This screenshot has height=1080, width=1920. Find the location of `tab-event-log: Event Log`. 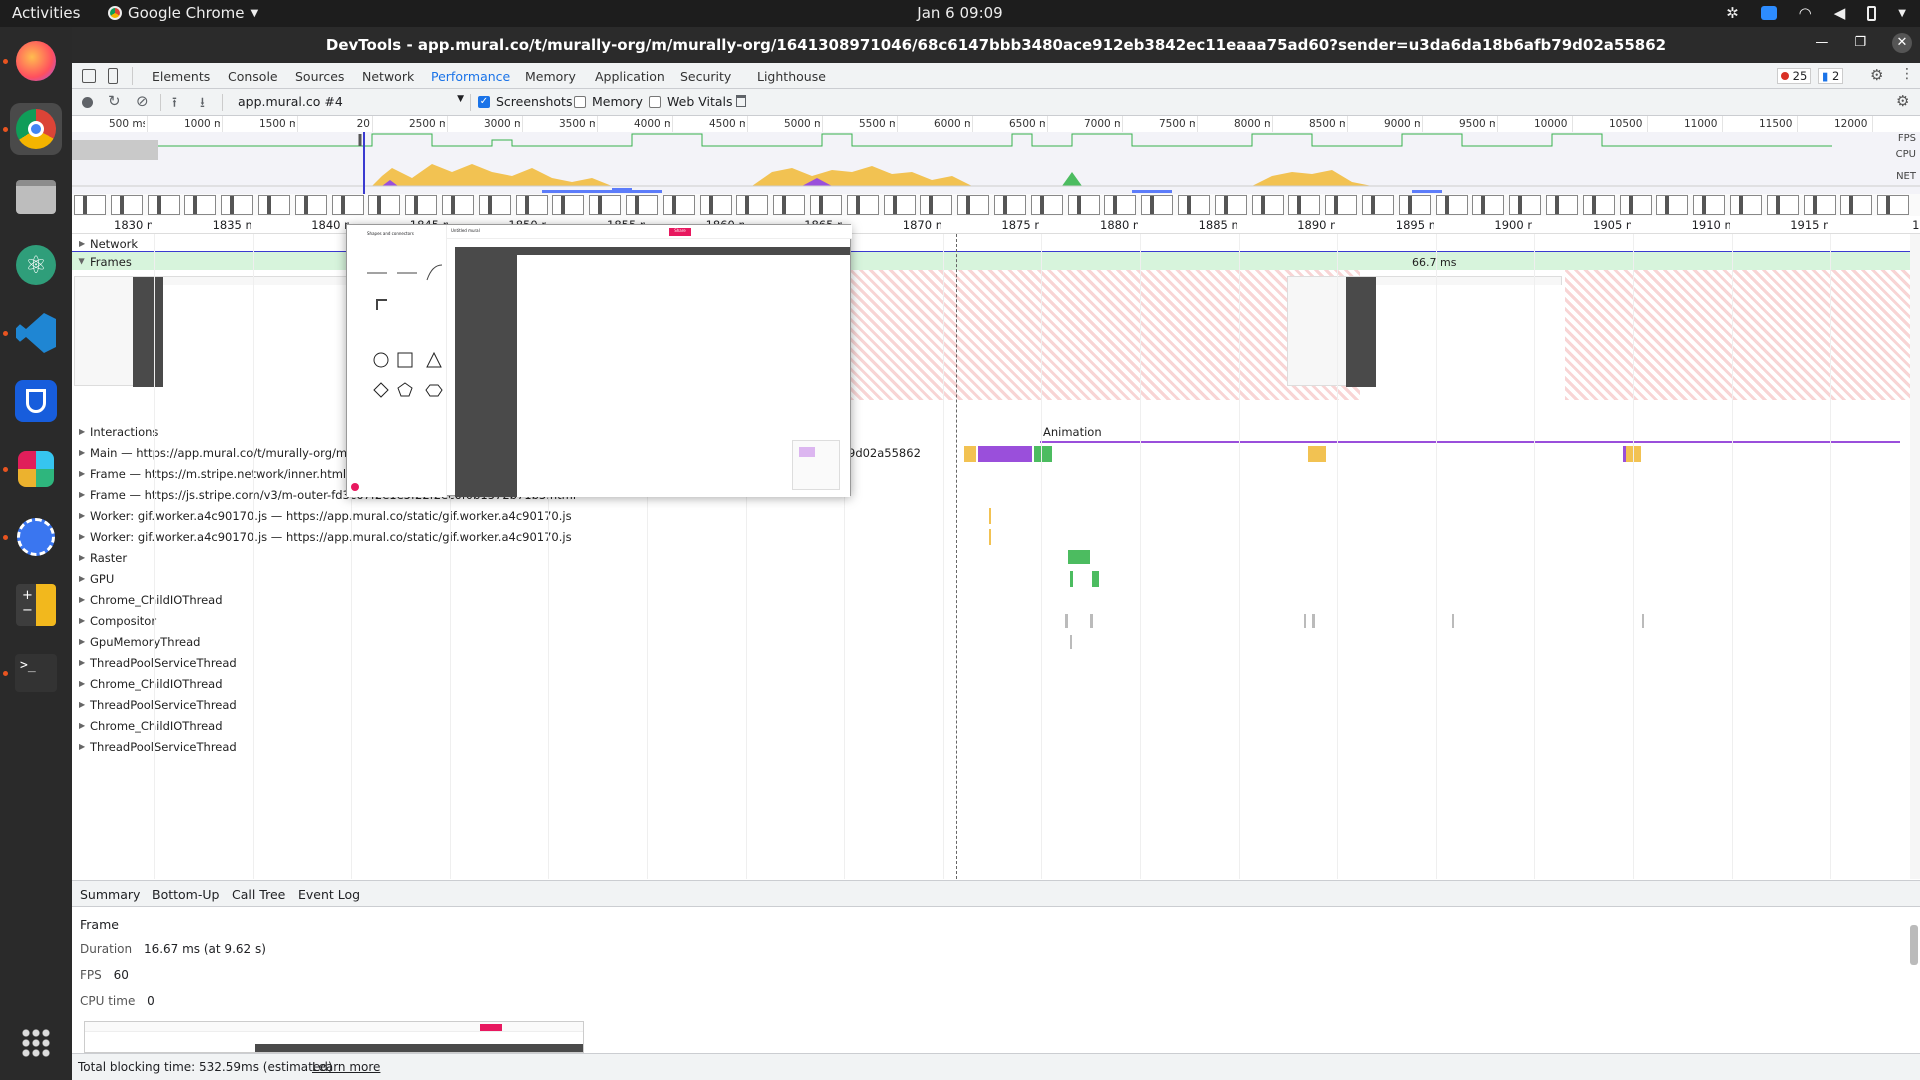

tab-event-log: Event Log is located at coordinates (329, 894).